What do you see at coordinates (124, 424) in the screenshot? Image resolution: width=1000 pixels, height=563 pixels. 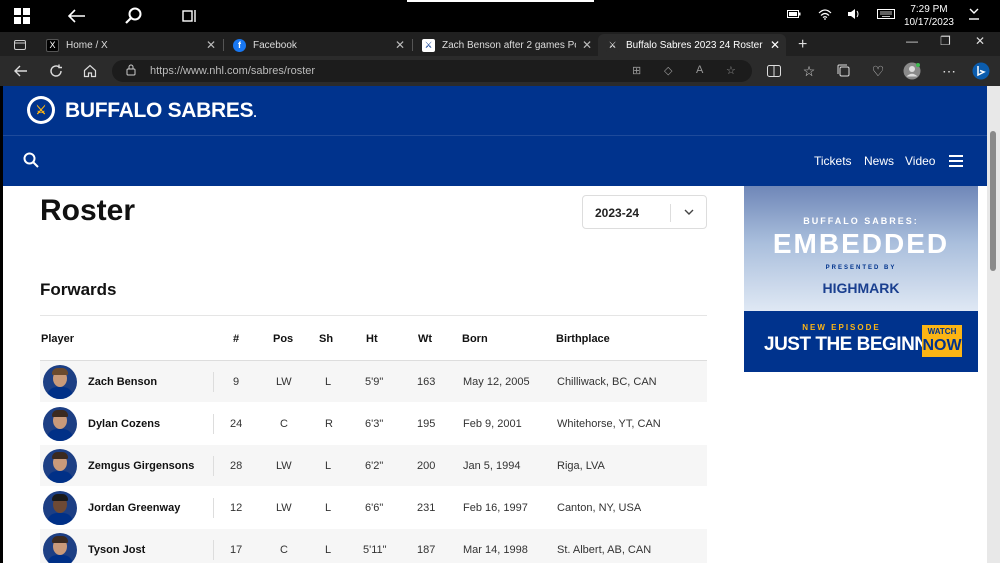 I see `player-name: Dylan Cozens` at bounding box center [124, 424].